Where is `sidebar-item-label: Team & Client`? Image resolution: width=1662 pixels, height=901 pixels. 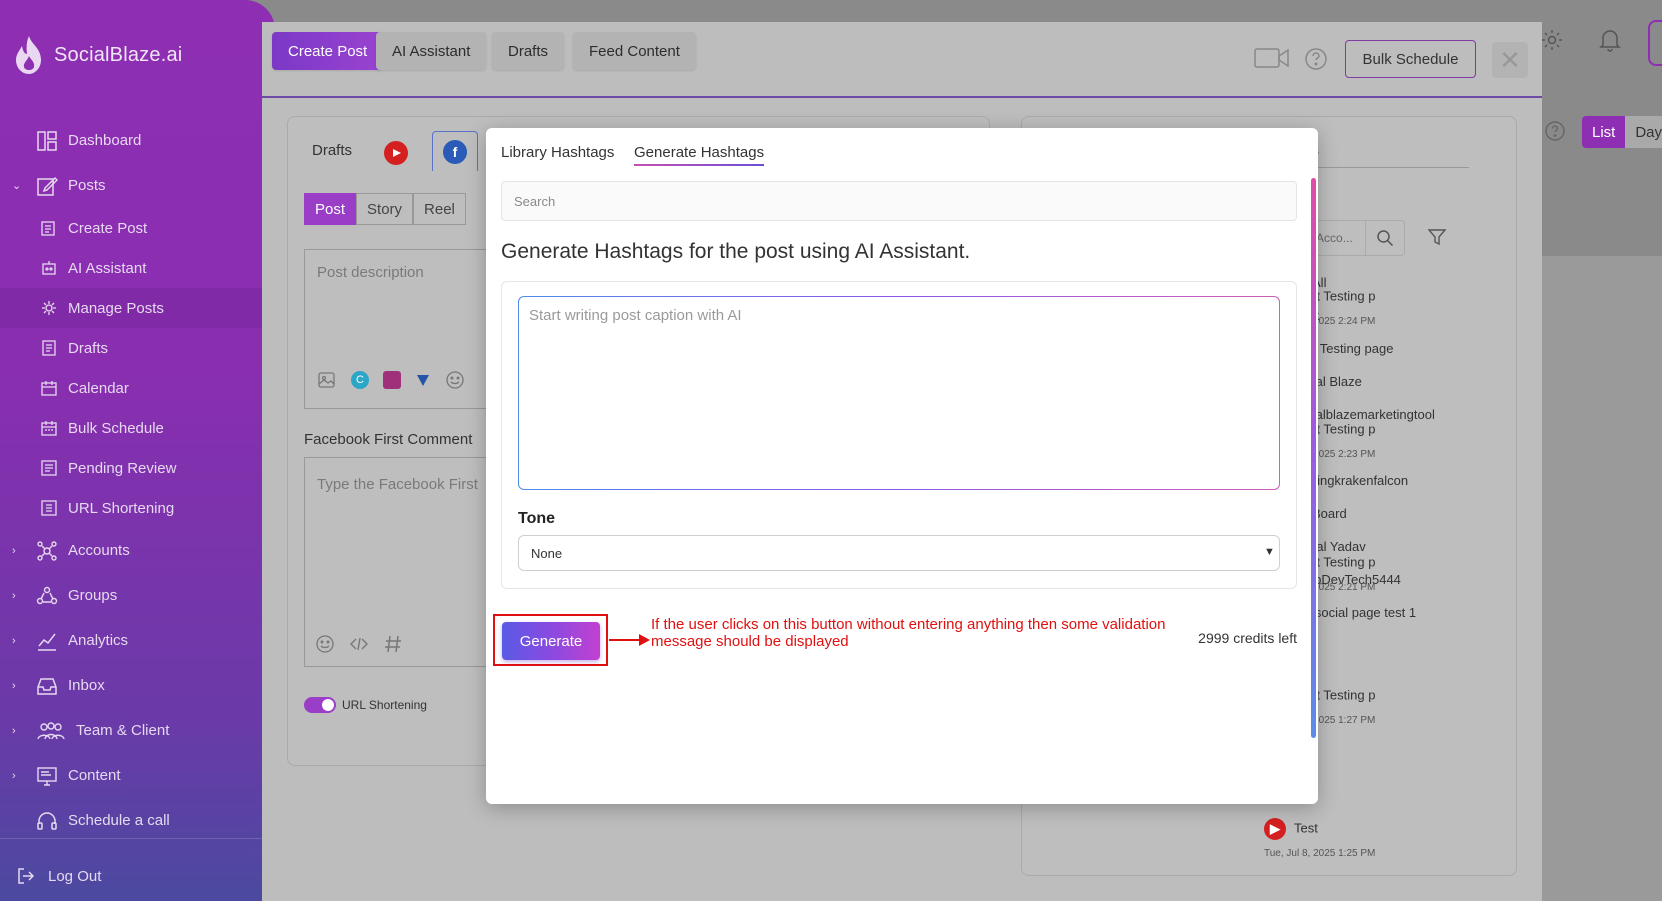
sidebar-item-label: Team & Client is located at coordinates (123, 730).